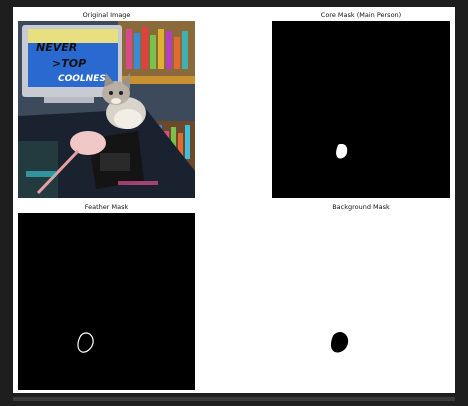  I want to click on photo-text-never: NEVER, so click(56, 47).